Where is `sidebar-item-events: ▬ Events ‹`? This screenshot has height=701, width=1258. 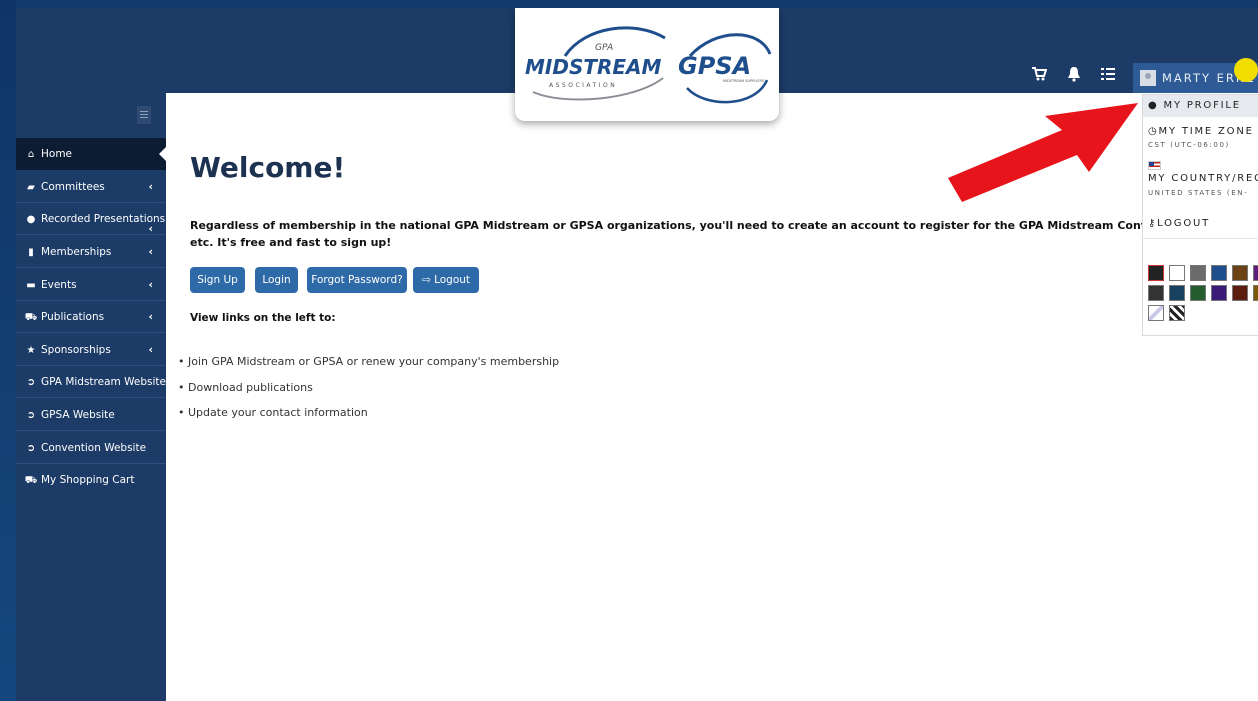
sidebar-item-events: ▬ Events ‹ is located at coordinates (91, 285).